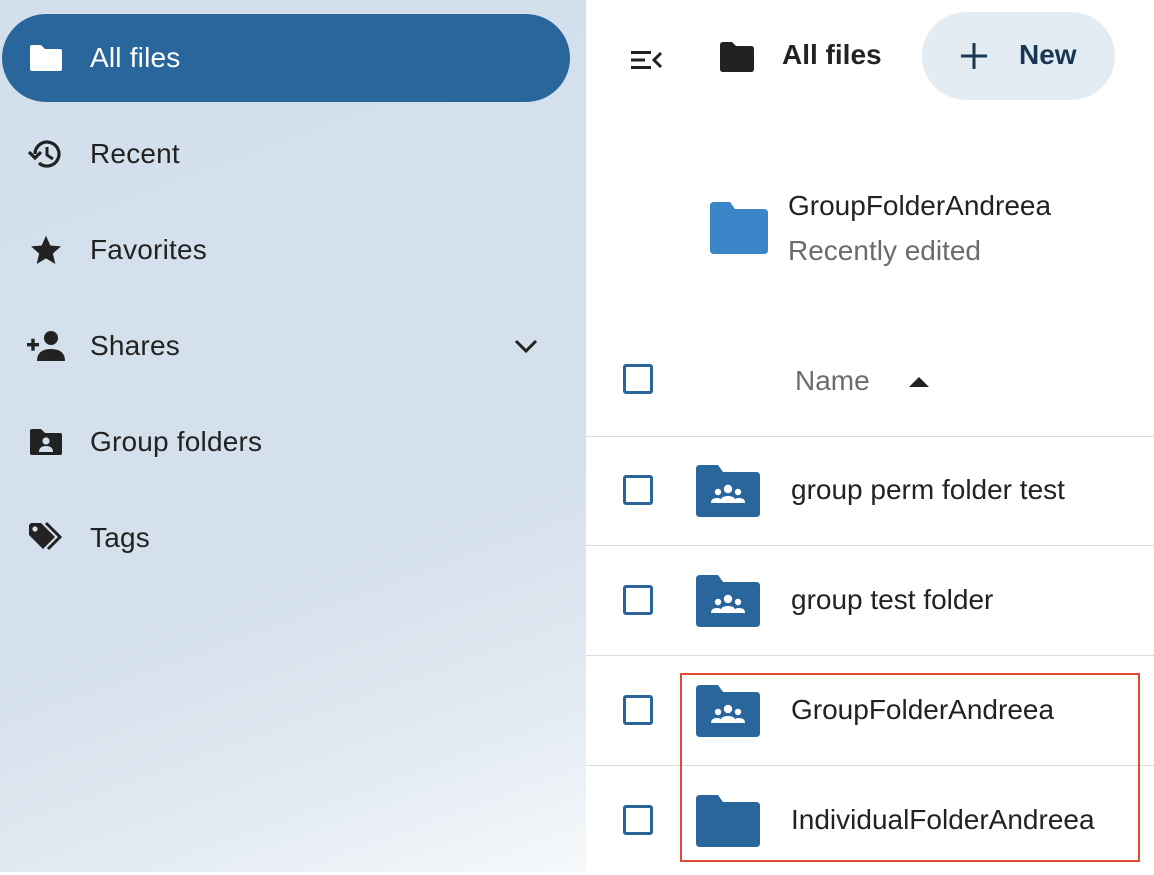 The height and width of the screenshot is (875, 1154). I want to click on sidebar-item-favorites: Favorites, so click(285, 250).